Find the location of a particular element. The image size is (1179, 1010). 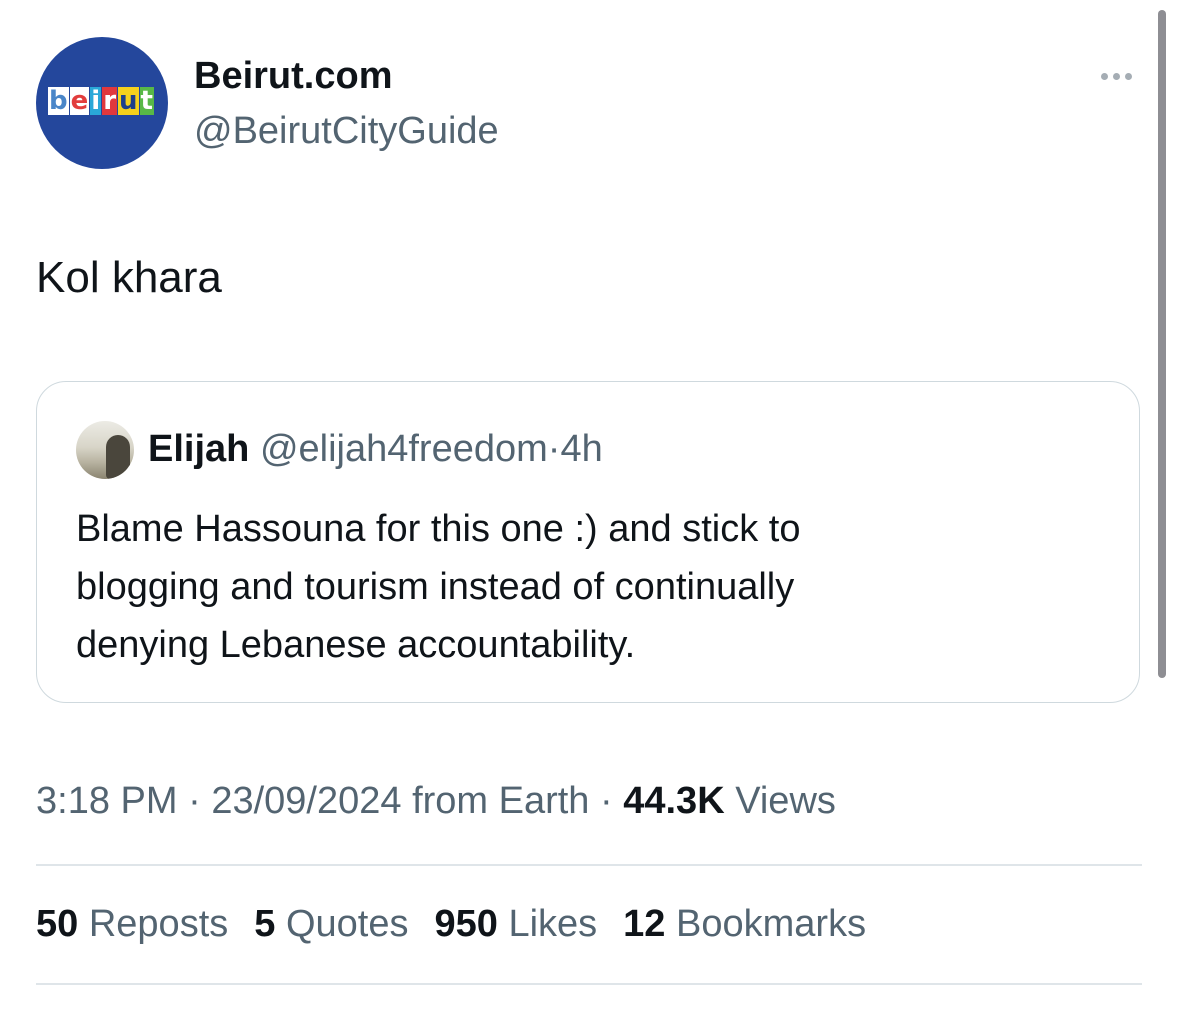

likes-count: 950 is located at coordinates (466, 924).